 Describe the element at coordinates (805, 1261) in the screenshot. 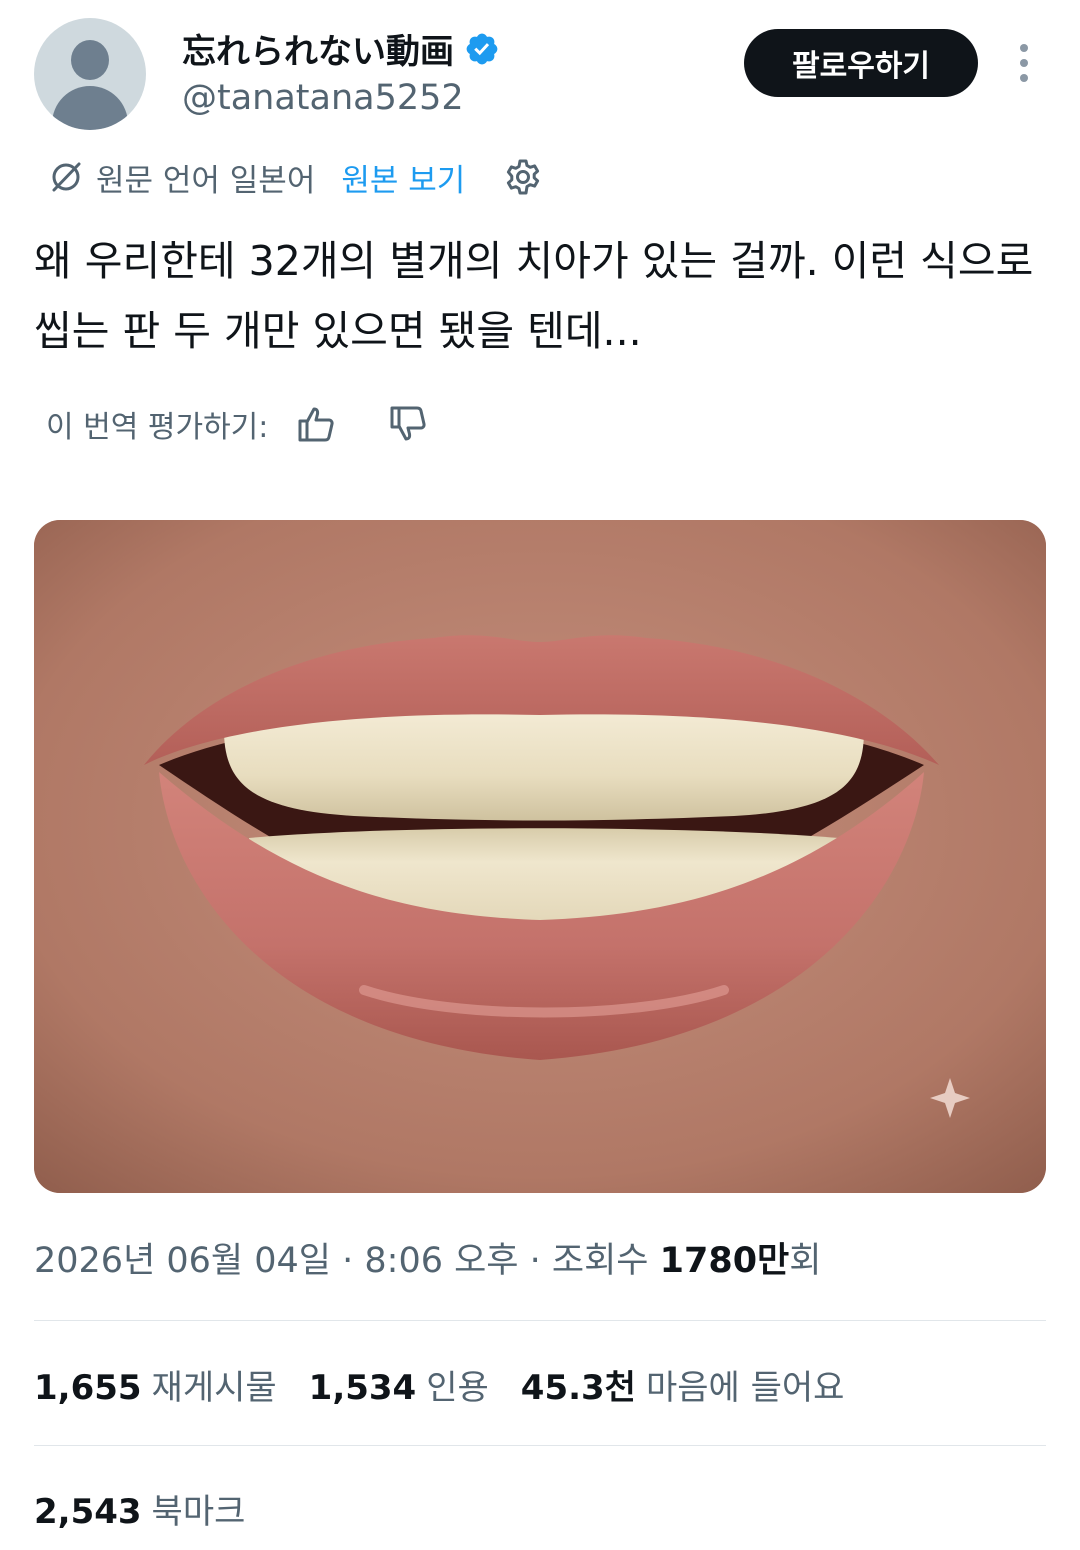

I see `views-suffix: 회` at that location.